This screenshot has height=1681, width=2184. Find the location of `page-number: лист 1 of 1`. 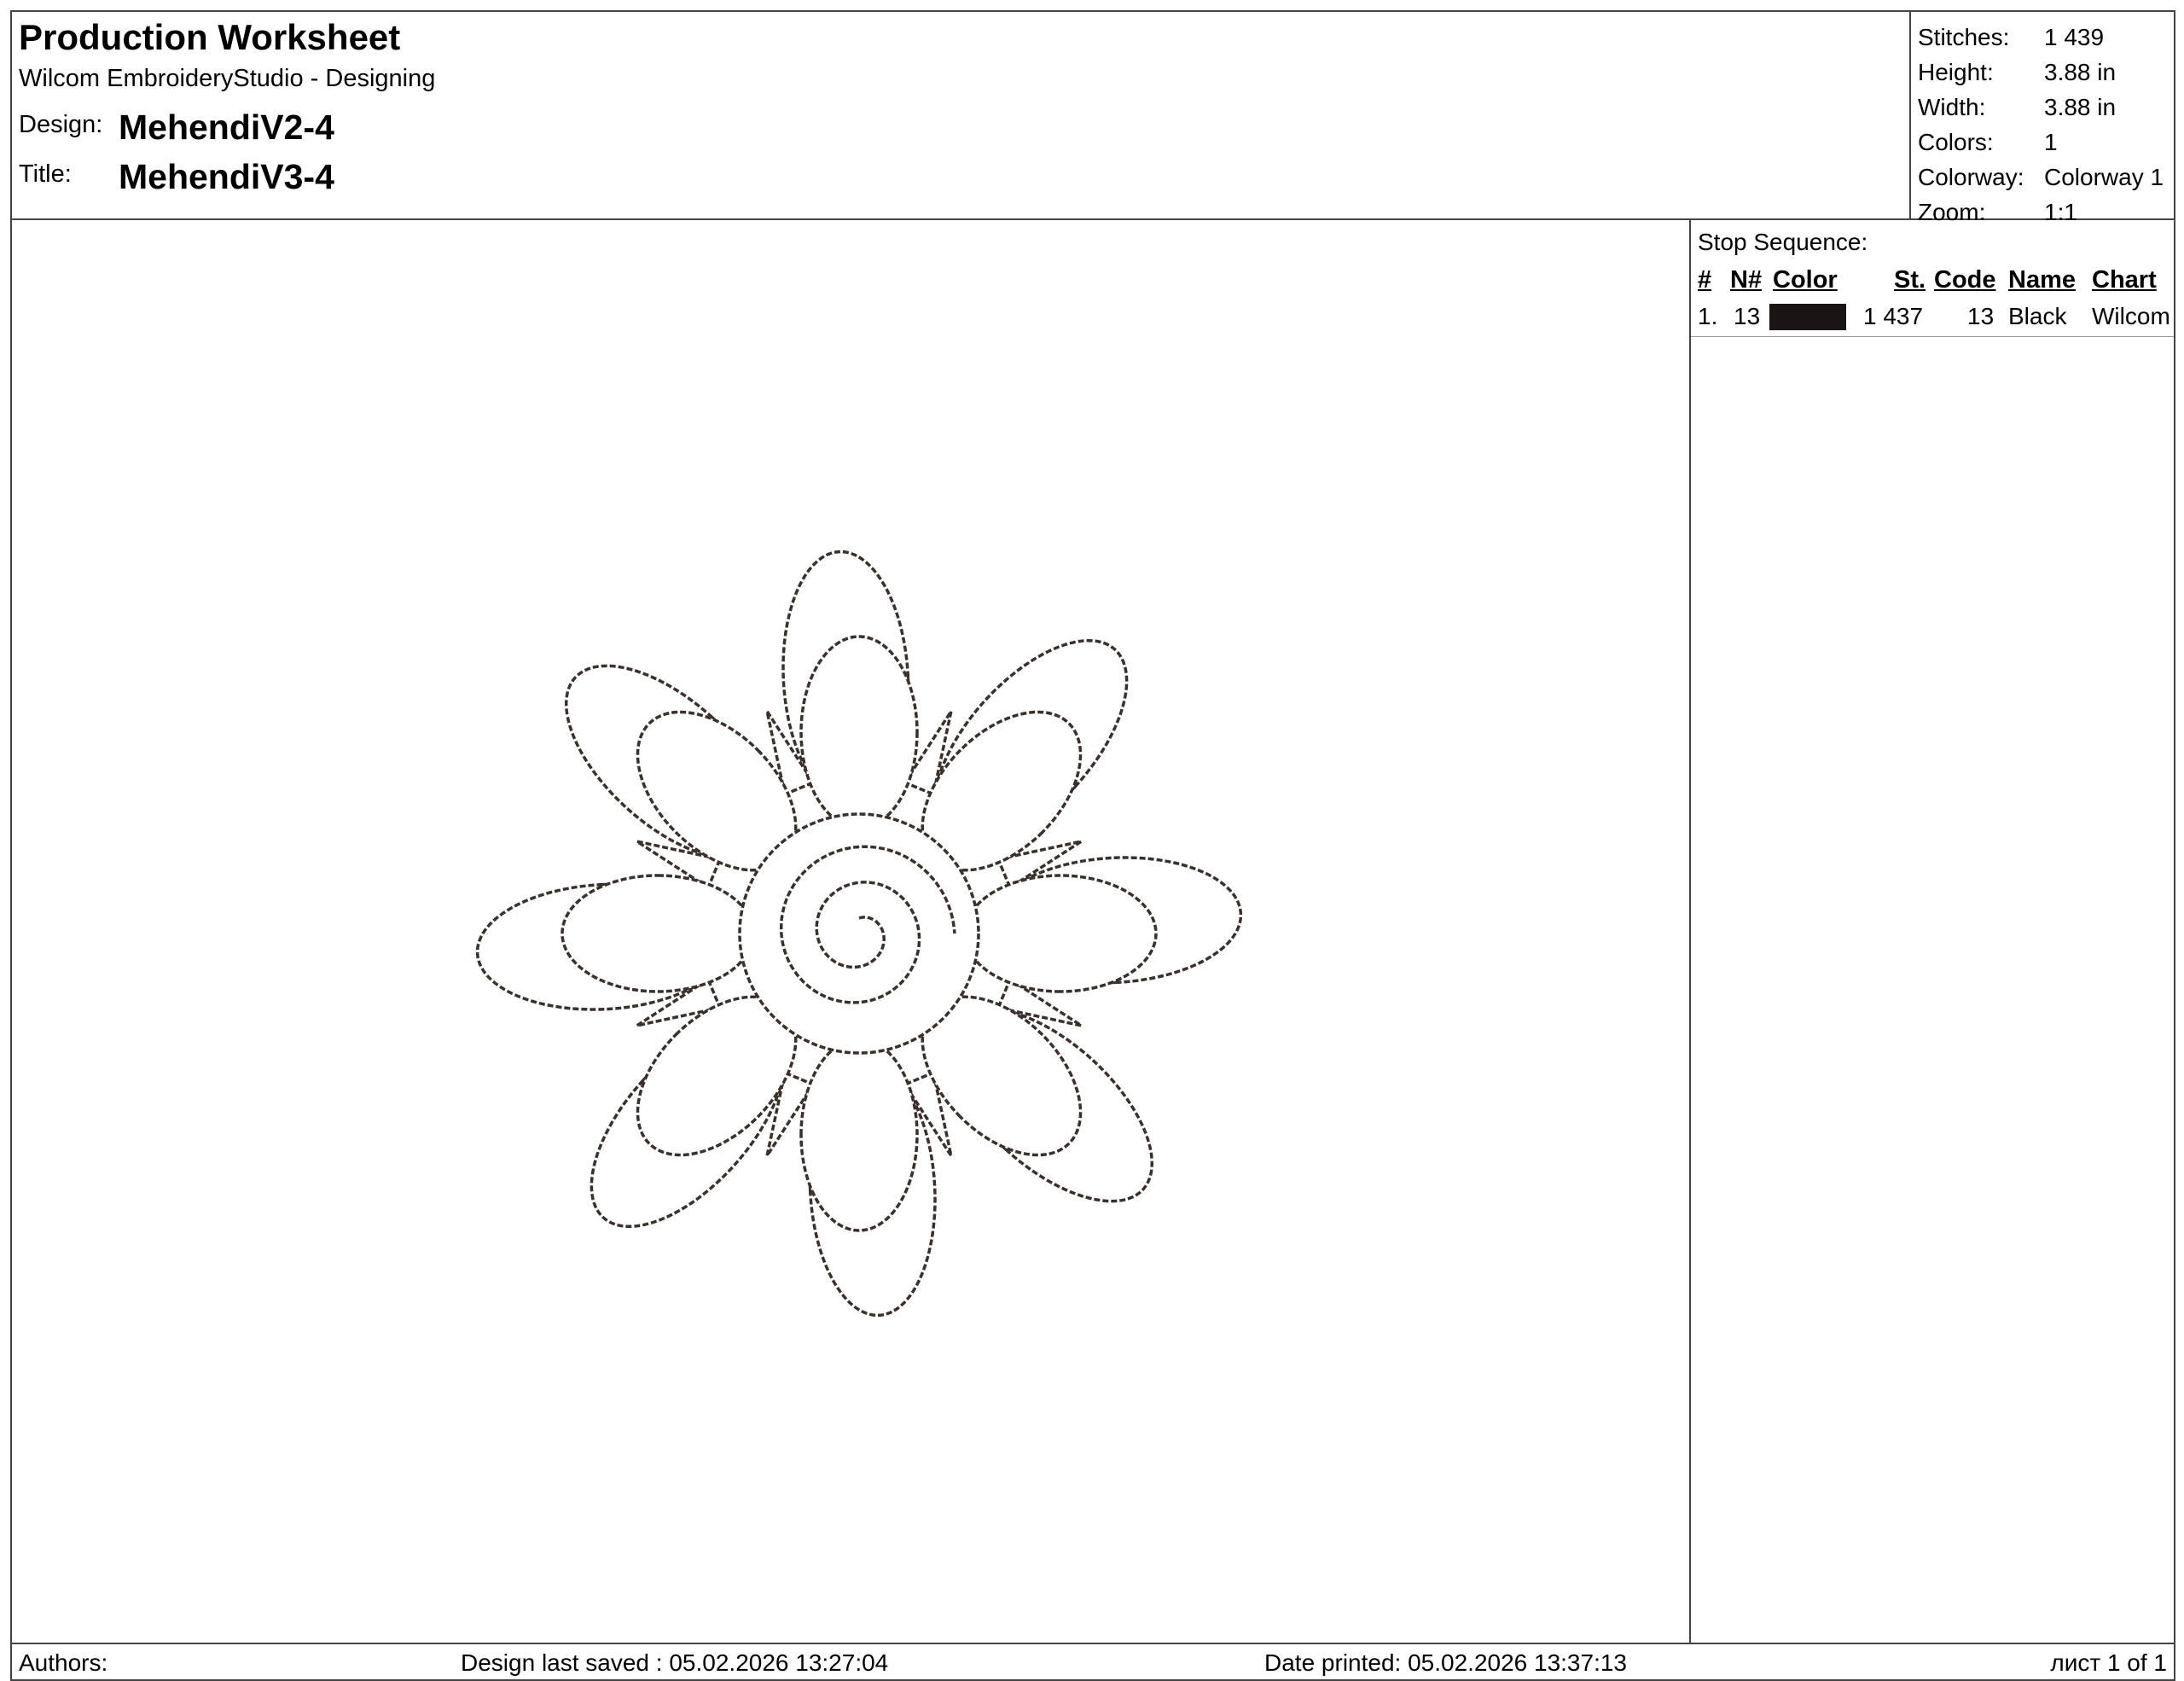

page-number: лист 1 of 1 is located at coordinates (2108, 1663).